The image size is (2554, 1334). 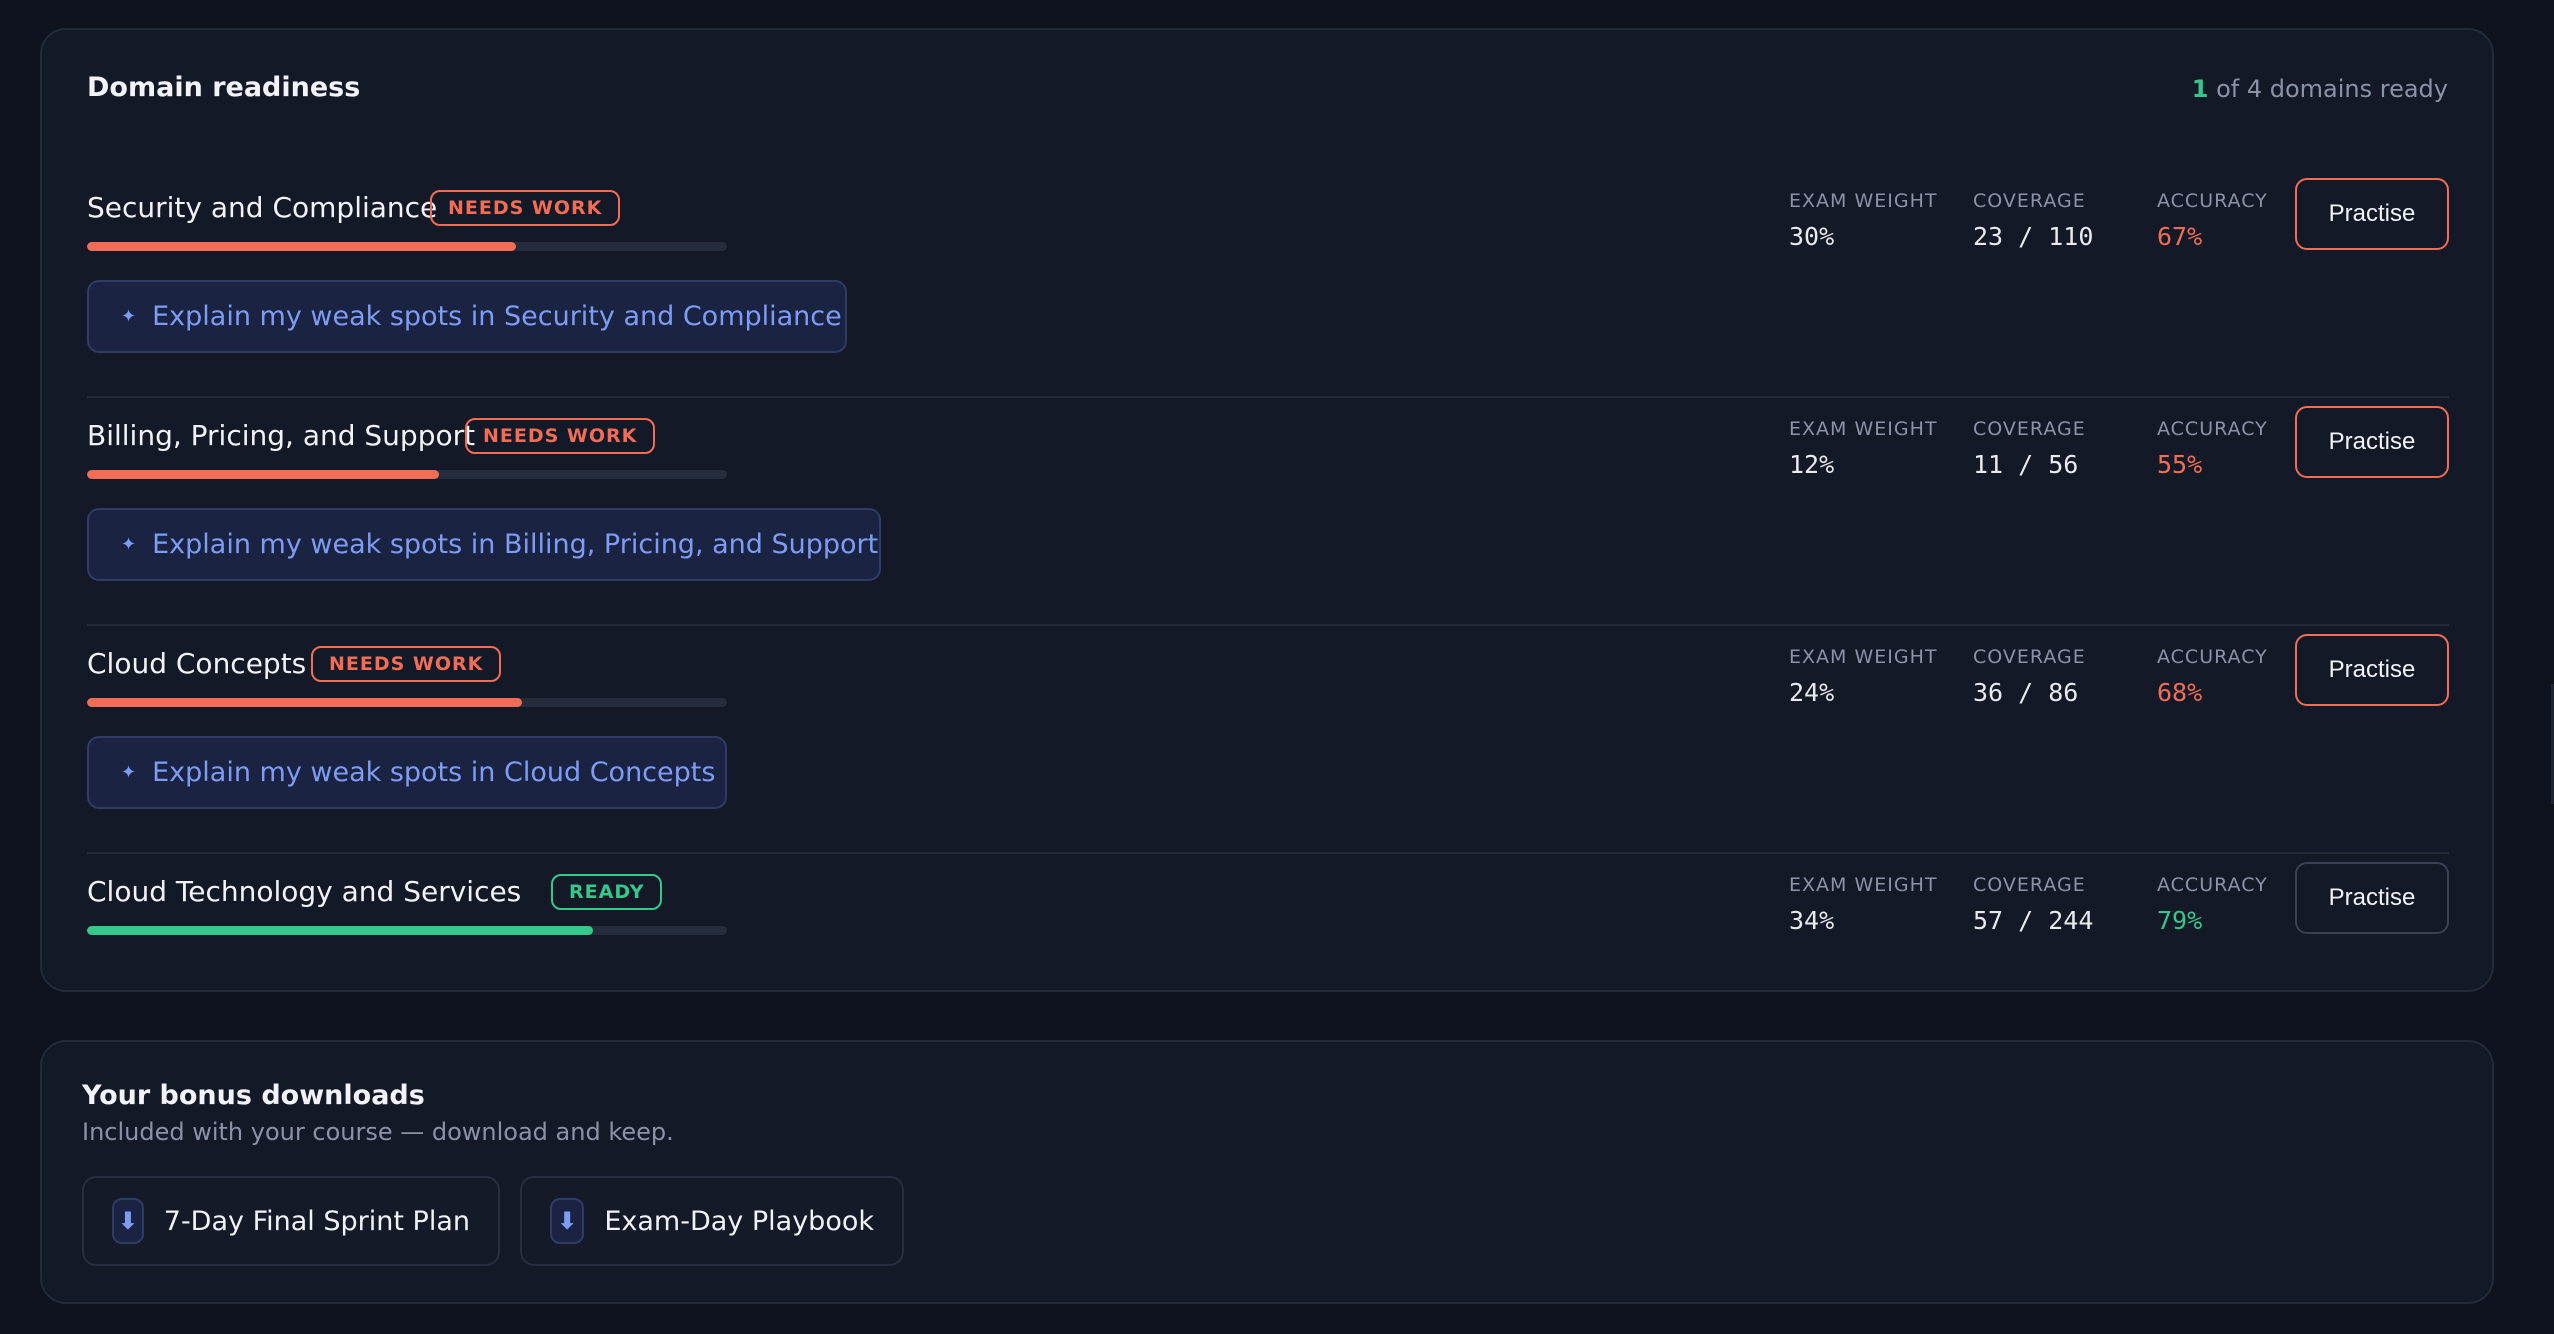 What do you see at coordinates (304, 891) in the screenshot?
I see `domain-name: Cloud Technology and Services` at bounding box center [304, 891].